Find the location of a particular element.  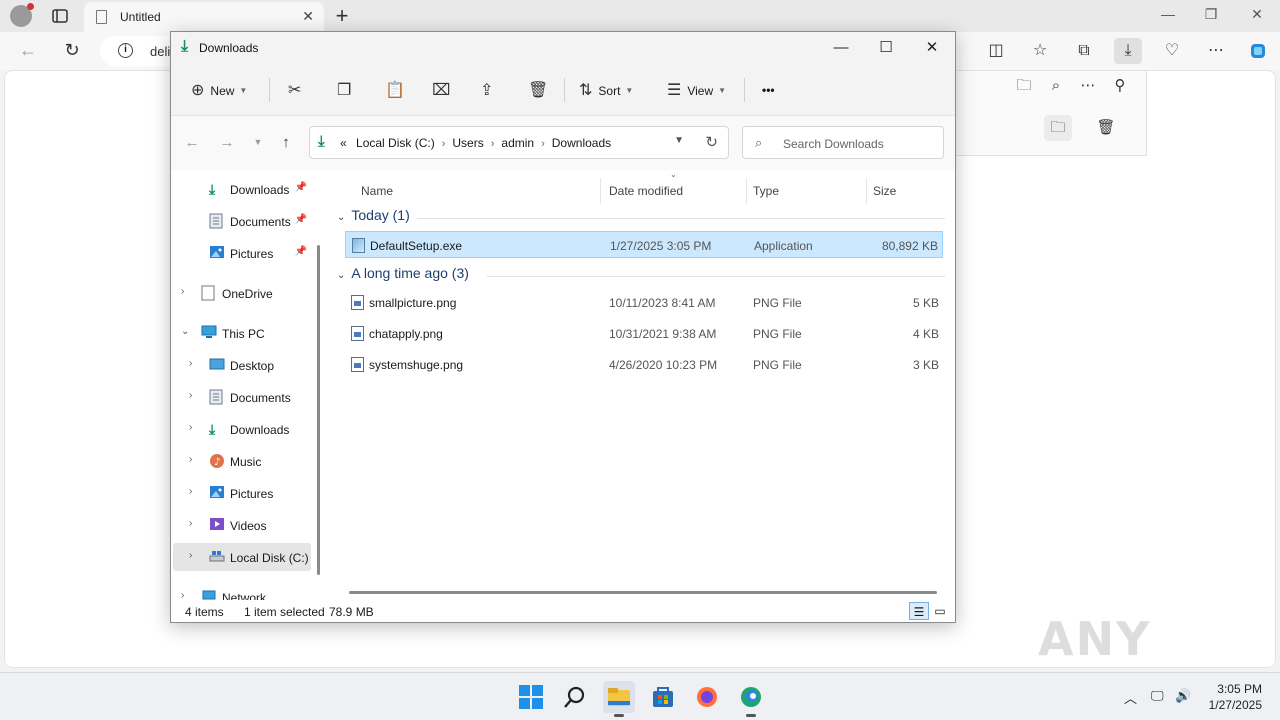

paste-button: 📋 is located at coordinates (395, 90).